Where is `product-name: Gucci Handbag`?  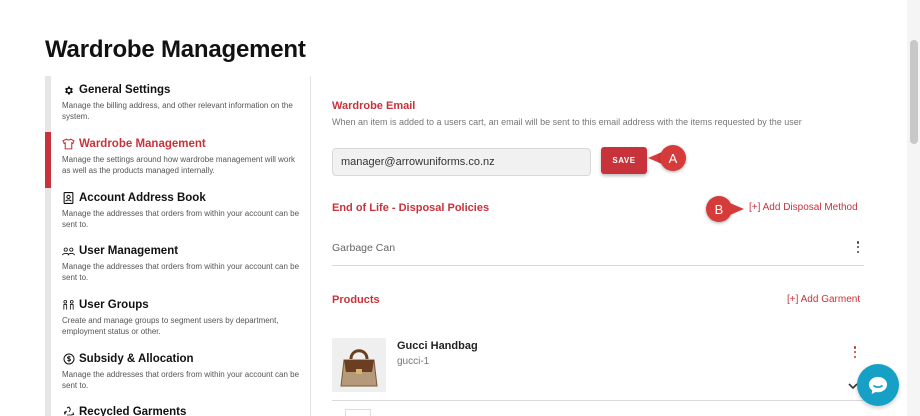
product-name: Gucci Handbag is located at coordinates (437, 346).